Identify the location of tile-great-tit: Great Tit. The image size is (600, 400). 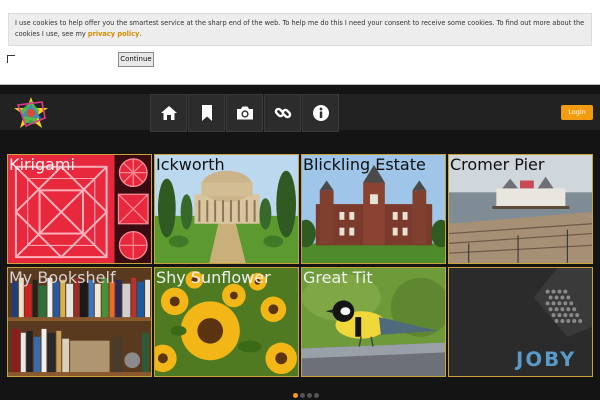
(373, 322).